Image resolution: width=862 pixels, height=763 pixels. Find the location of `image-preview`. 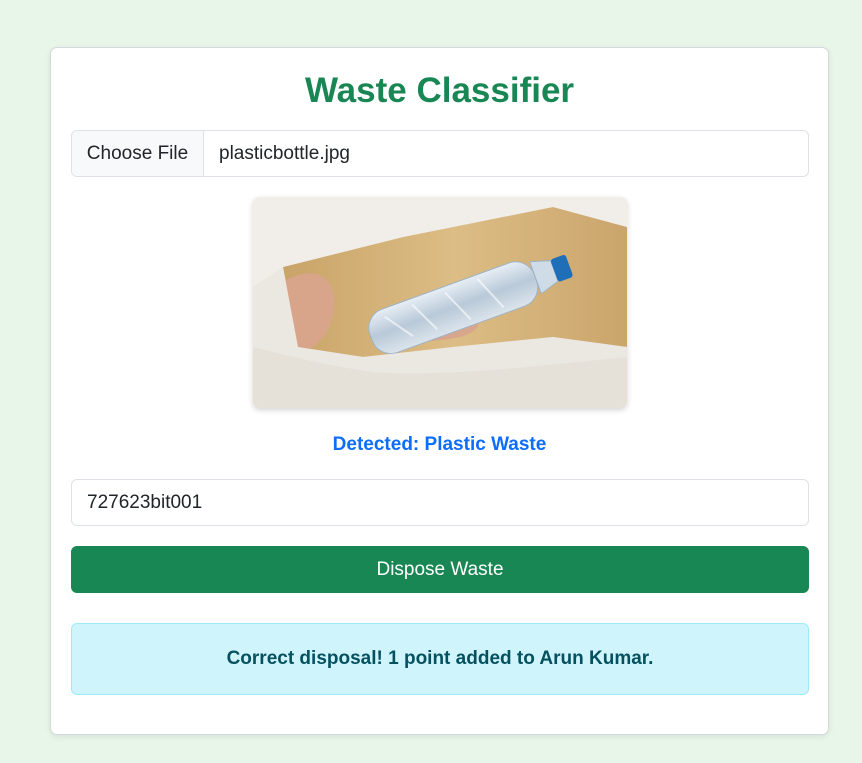

image-preview is located at coordinates (440, 302).